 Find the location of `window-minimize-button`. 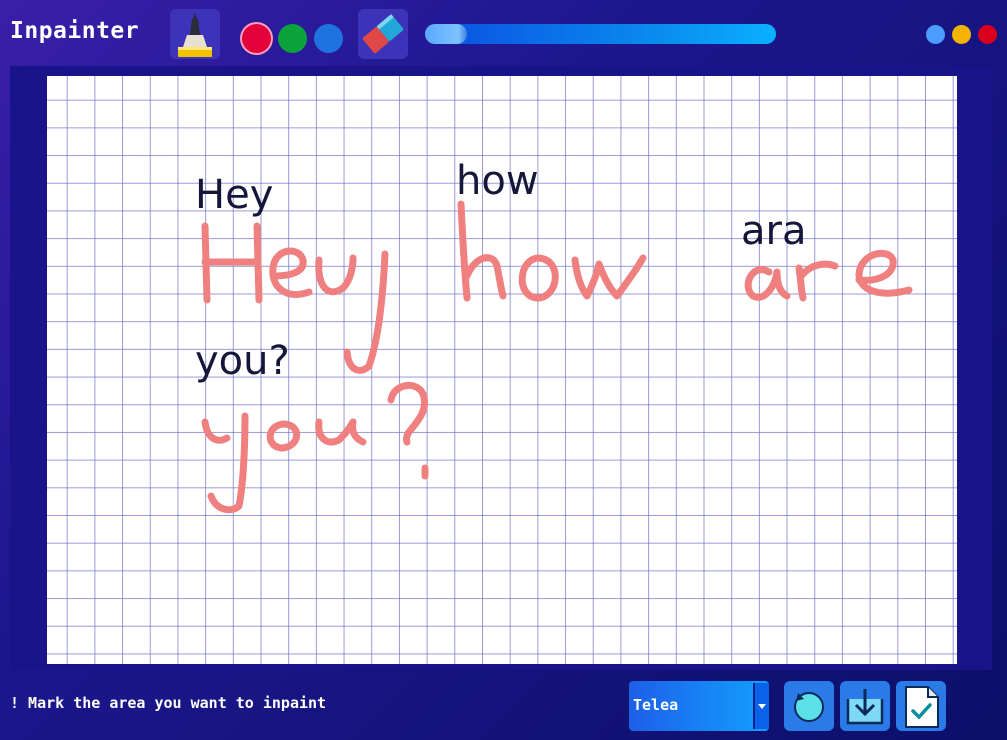

window-minimize-button is located at coordinates (935, 34).